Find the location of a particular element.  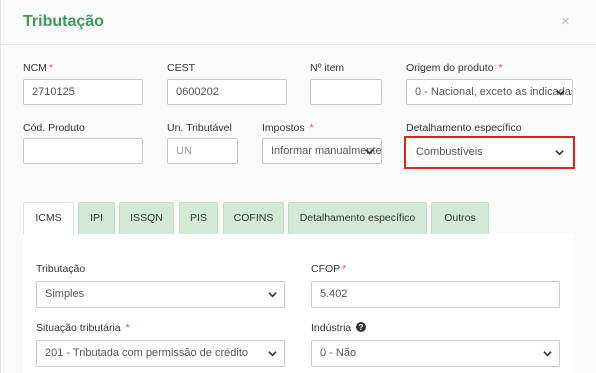

tab-ipi: IPI is located at coordinates (96, 218).